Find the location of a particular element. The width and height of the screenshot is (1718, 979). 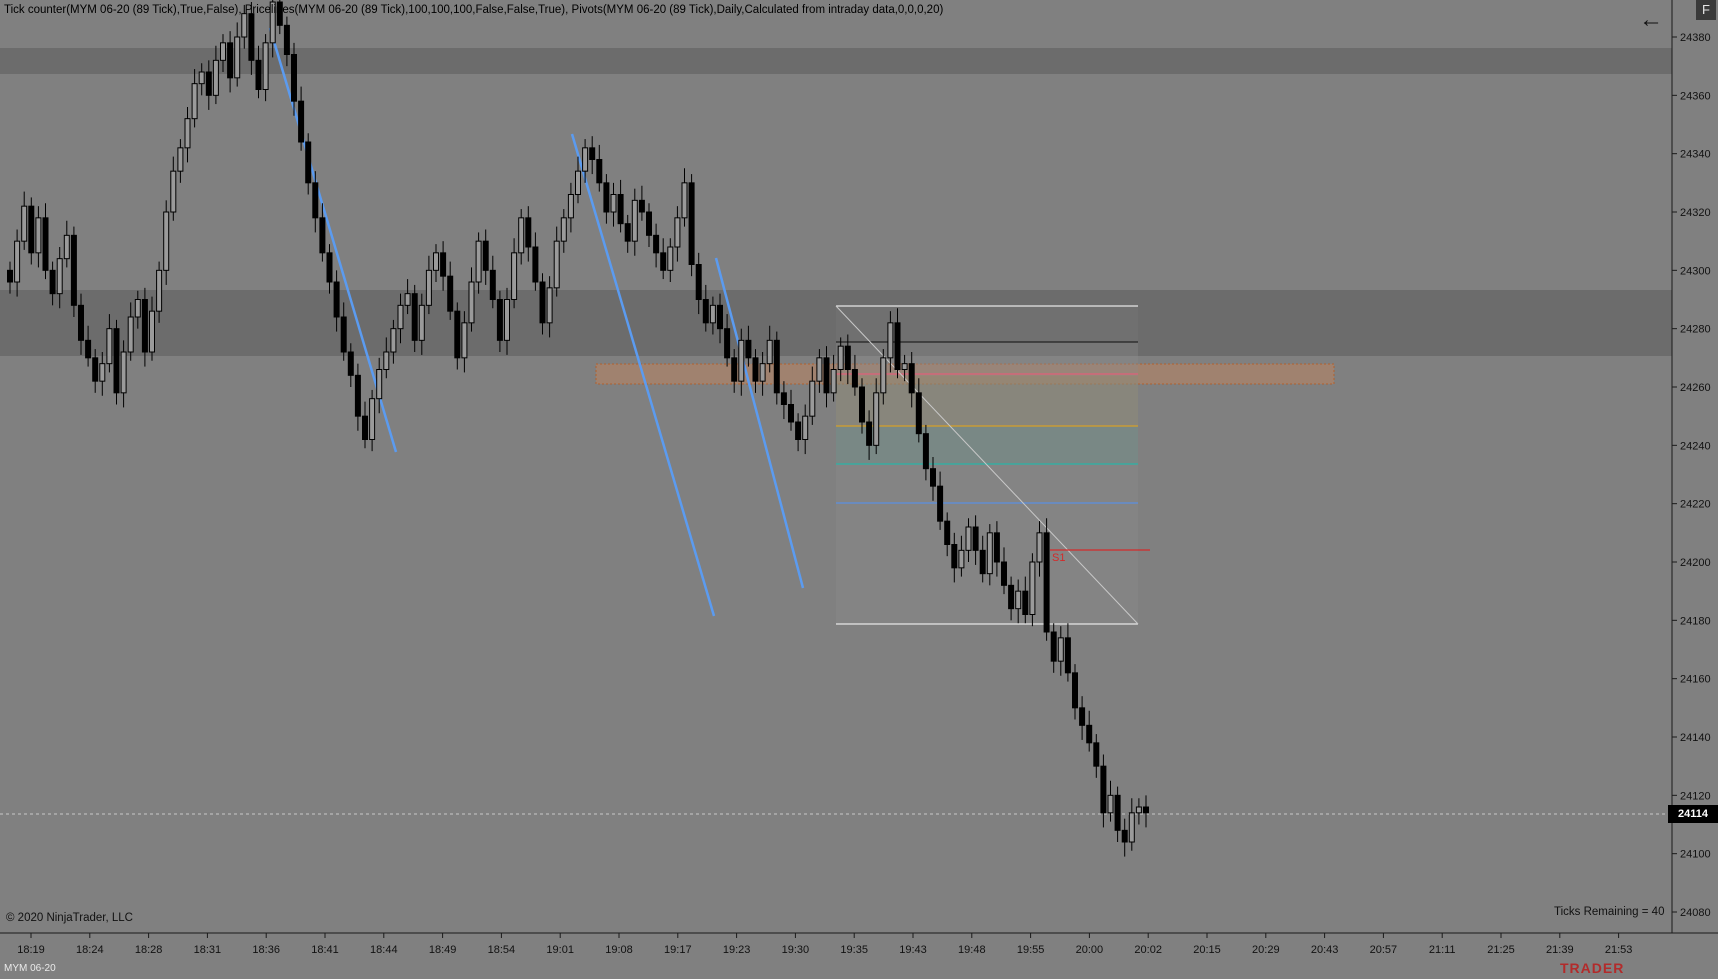

price-axis-label: 24360 is located at coordinates (1695, 96).